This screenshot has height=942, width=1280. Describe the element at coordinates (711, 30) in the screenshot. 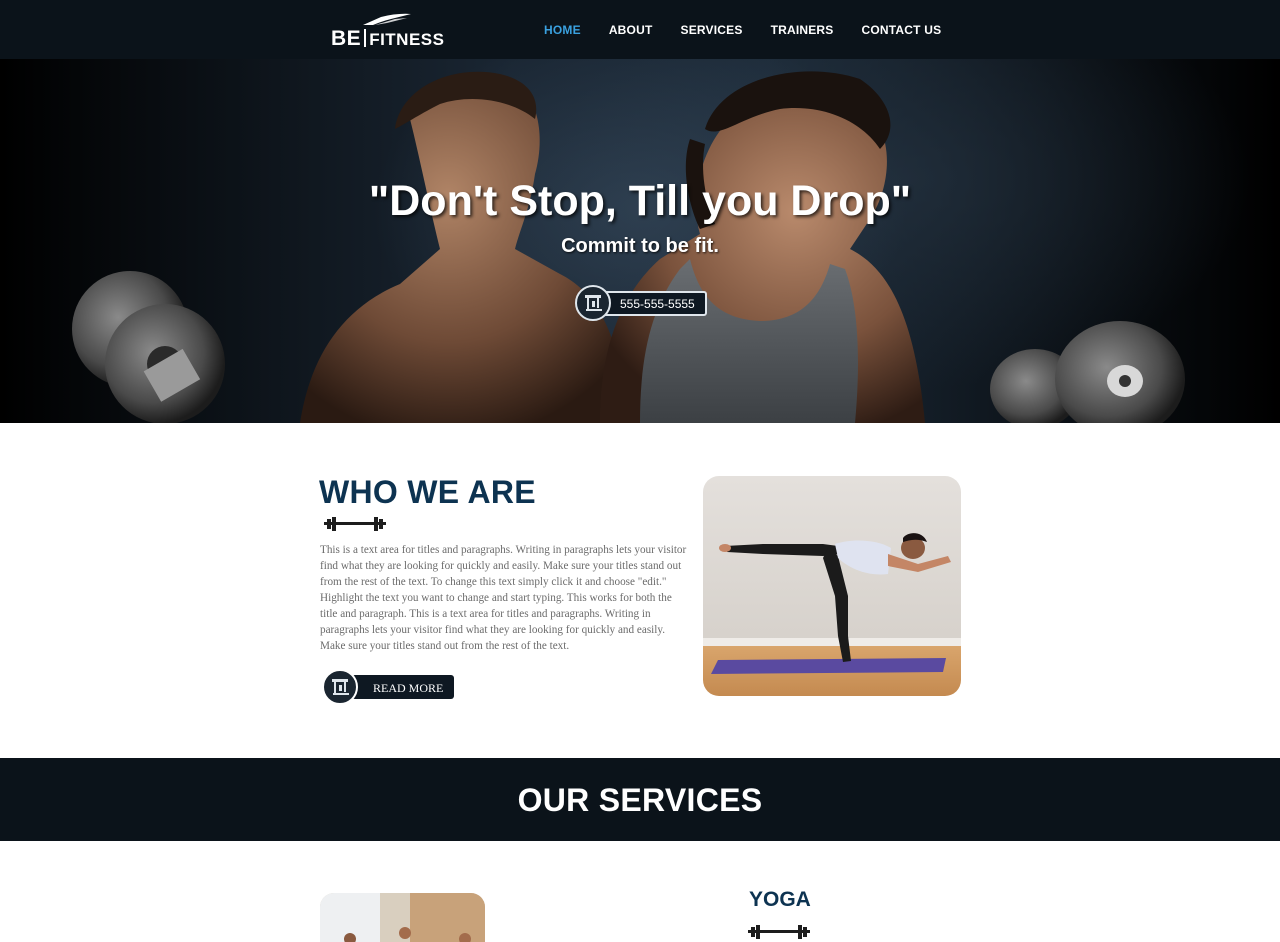

I see `nav-item-services: SERVICES` at that location.